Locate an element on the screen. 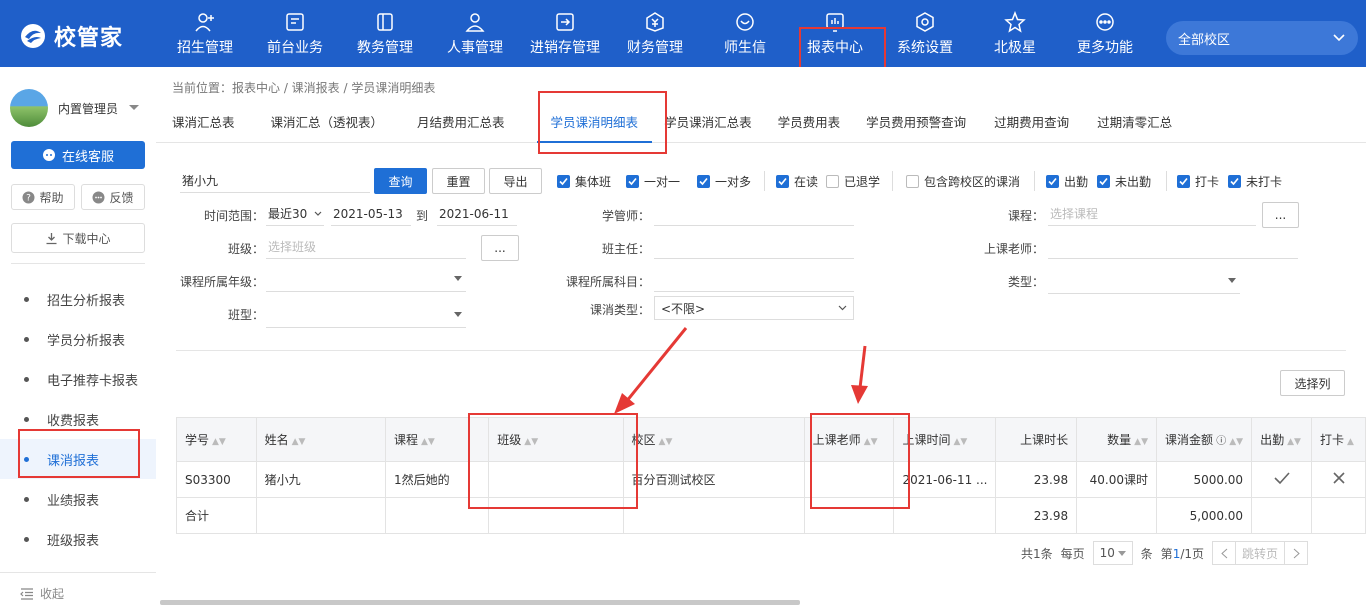 The image size is (1366, 605). horizontal-scrollbar is located at coordinates (480, 602).